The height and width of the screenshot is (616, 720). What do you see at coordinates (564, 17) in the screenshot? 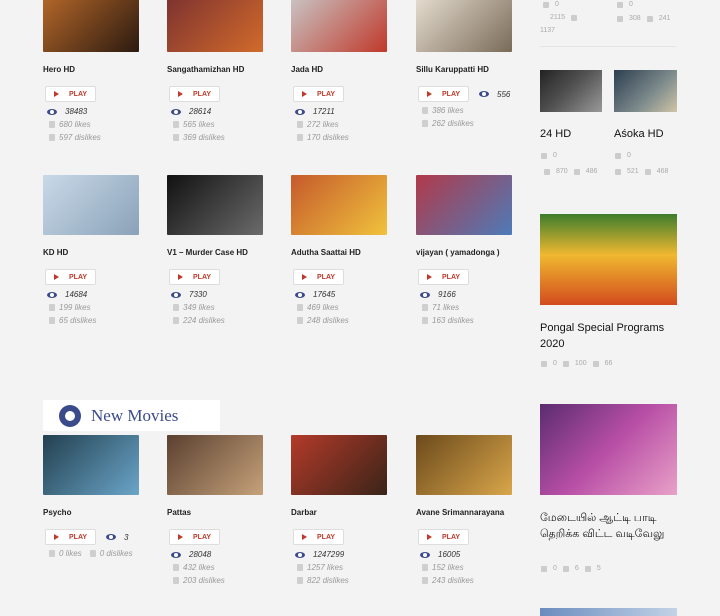
I see `sidebar-top-stats-a: 2115` at bounding box center [564, 17].